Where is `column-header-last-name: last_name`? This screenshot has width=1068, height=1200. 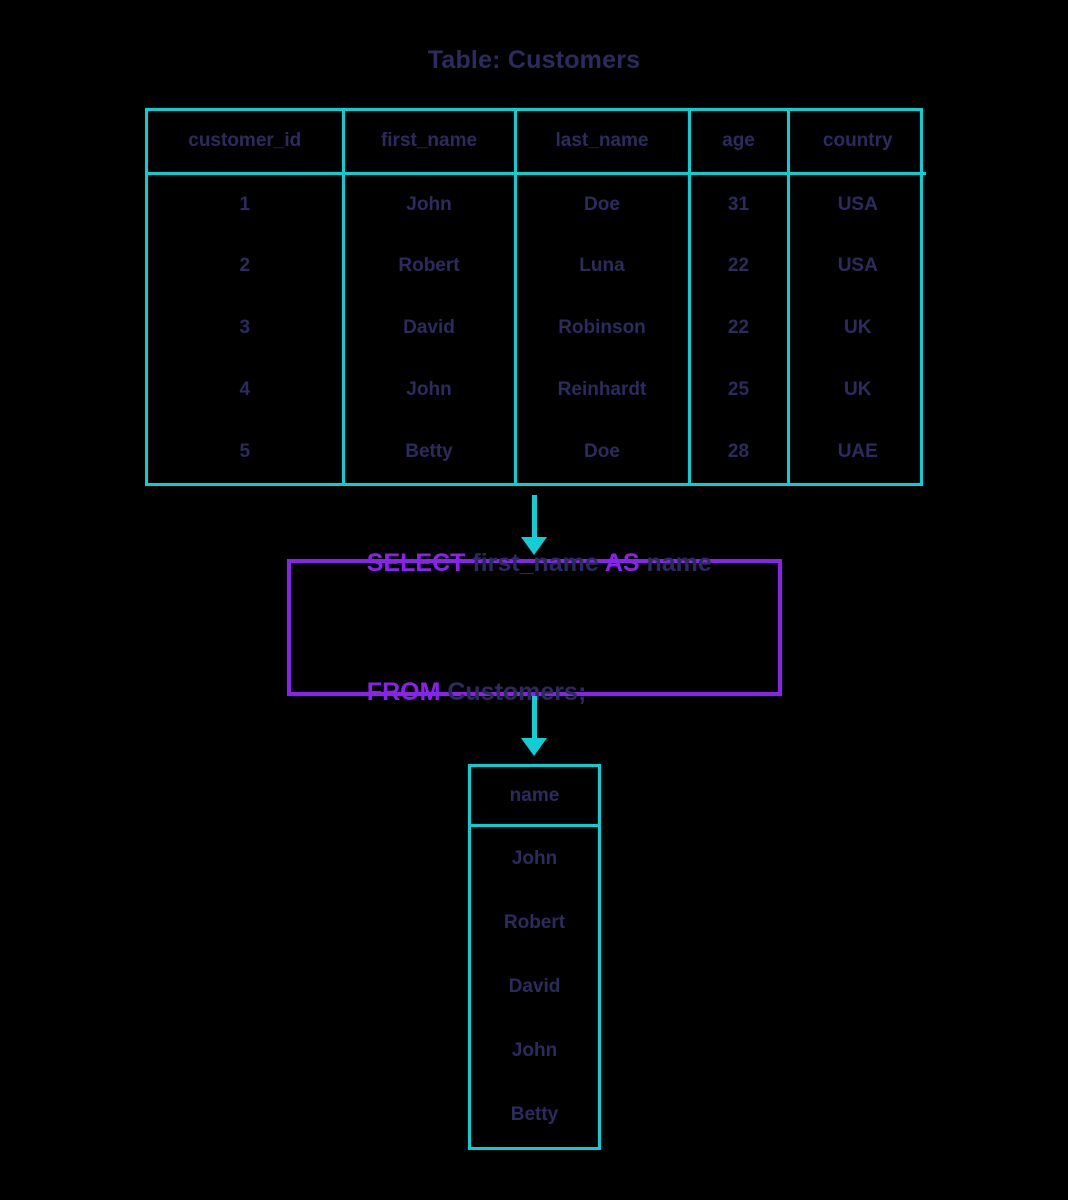
column-header-last-name: last_name is located at coordinates (603, 143).